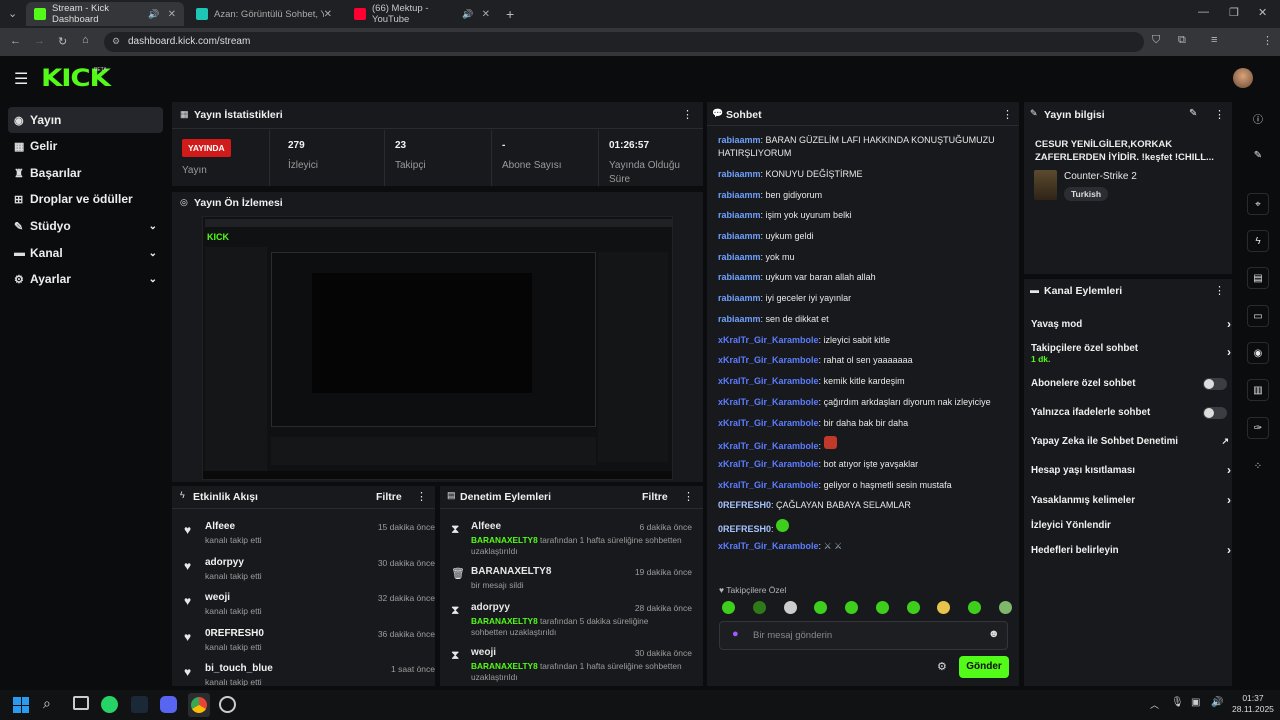  I want to click on minimize-button: —, so click(1203, 12).